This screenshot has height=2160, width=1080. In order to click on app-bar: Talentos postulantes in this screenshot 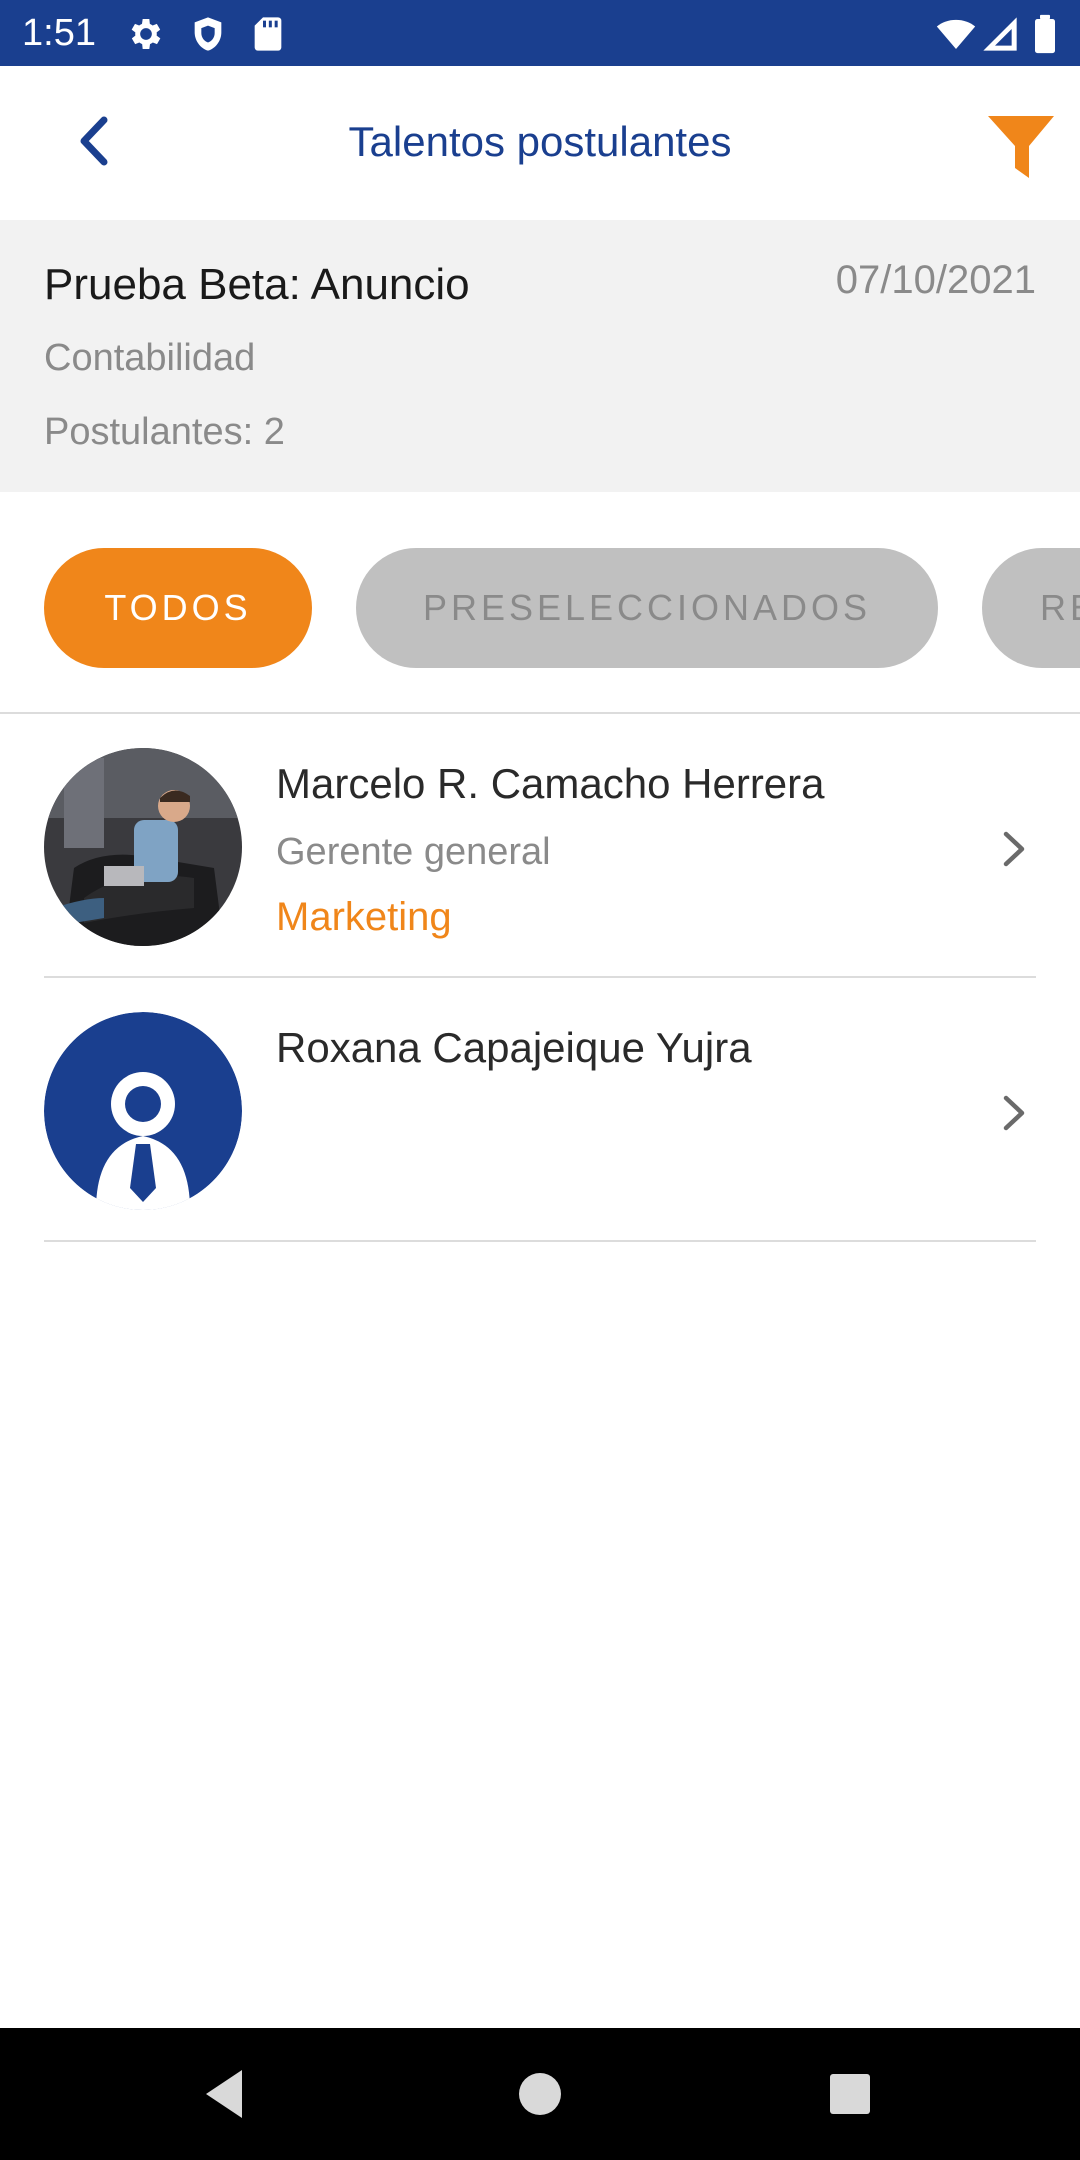, I will do `click(540, 143)`.